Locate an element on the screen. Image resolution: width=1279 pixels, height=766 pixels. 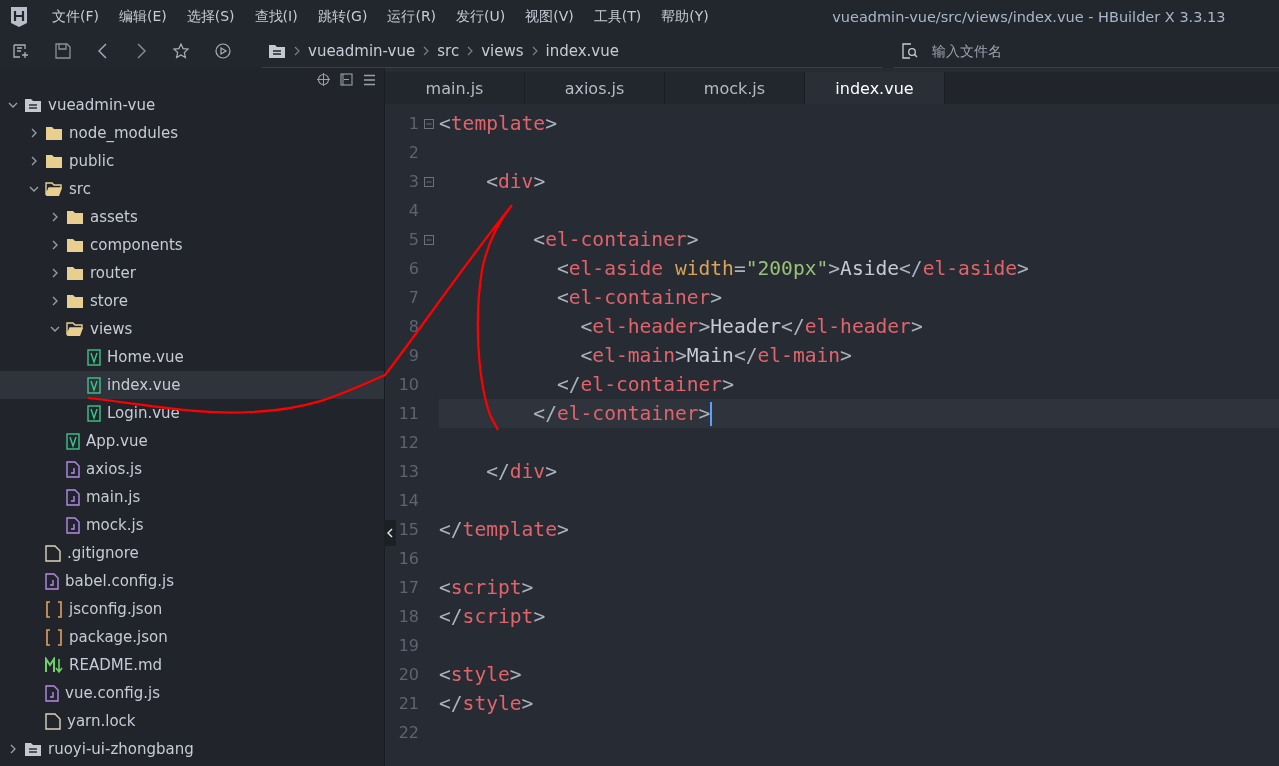
tree-label: package.json is located at coordinates (118, 637).